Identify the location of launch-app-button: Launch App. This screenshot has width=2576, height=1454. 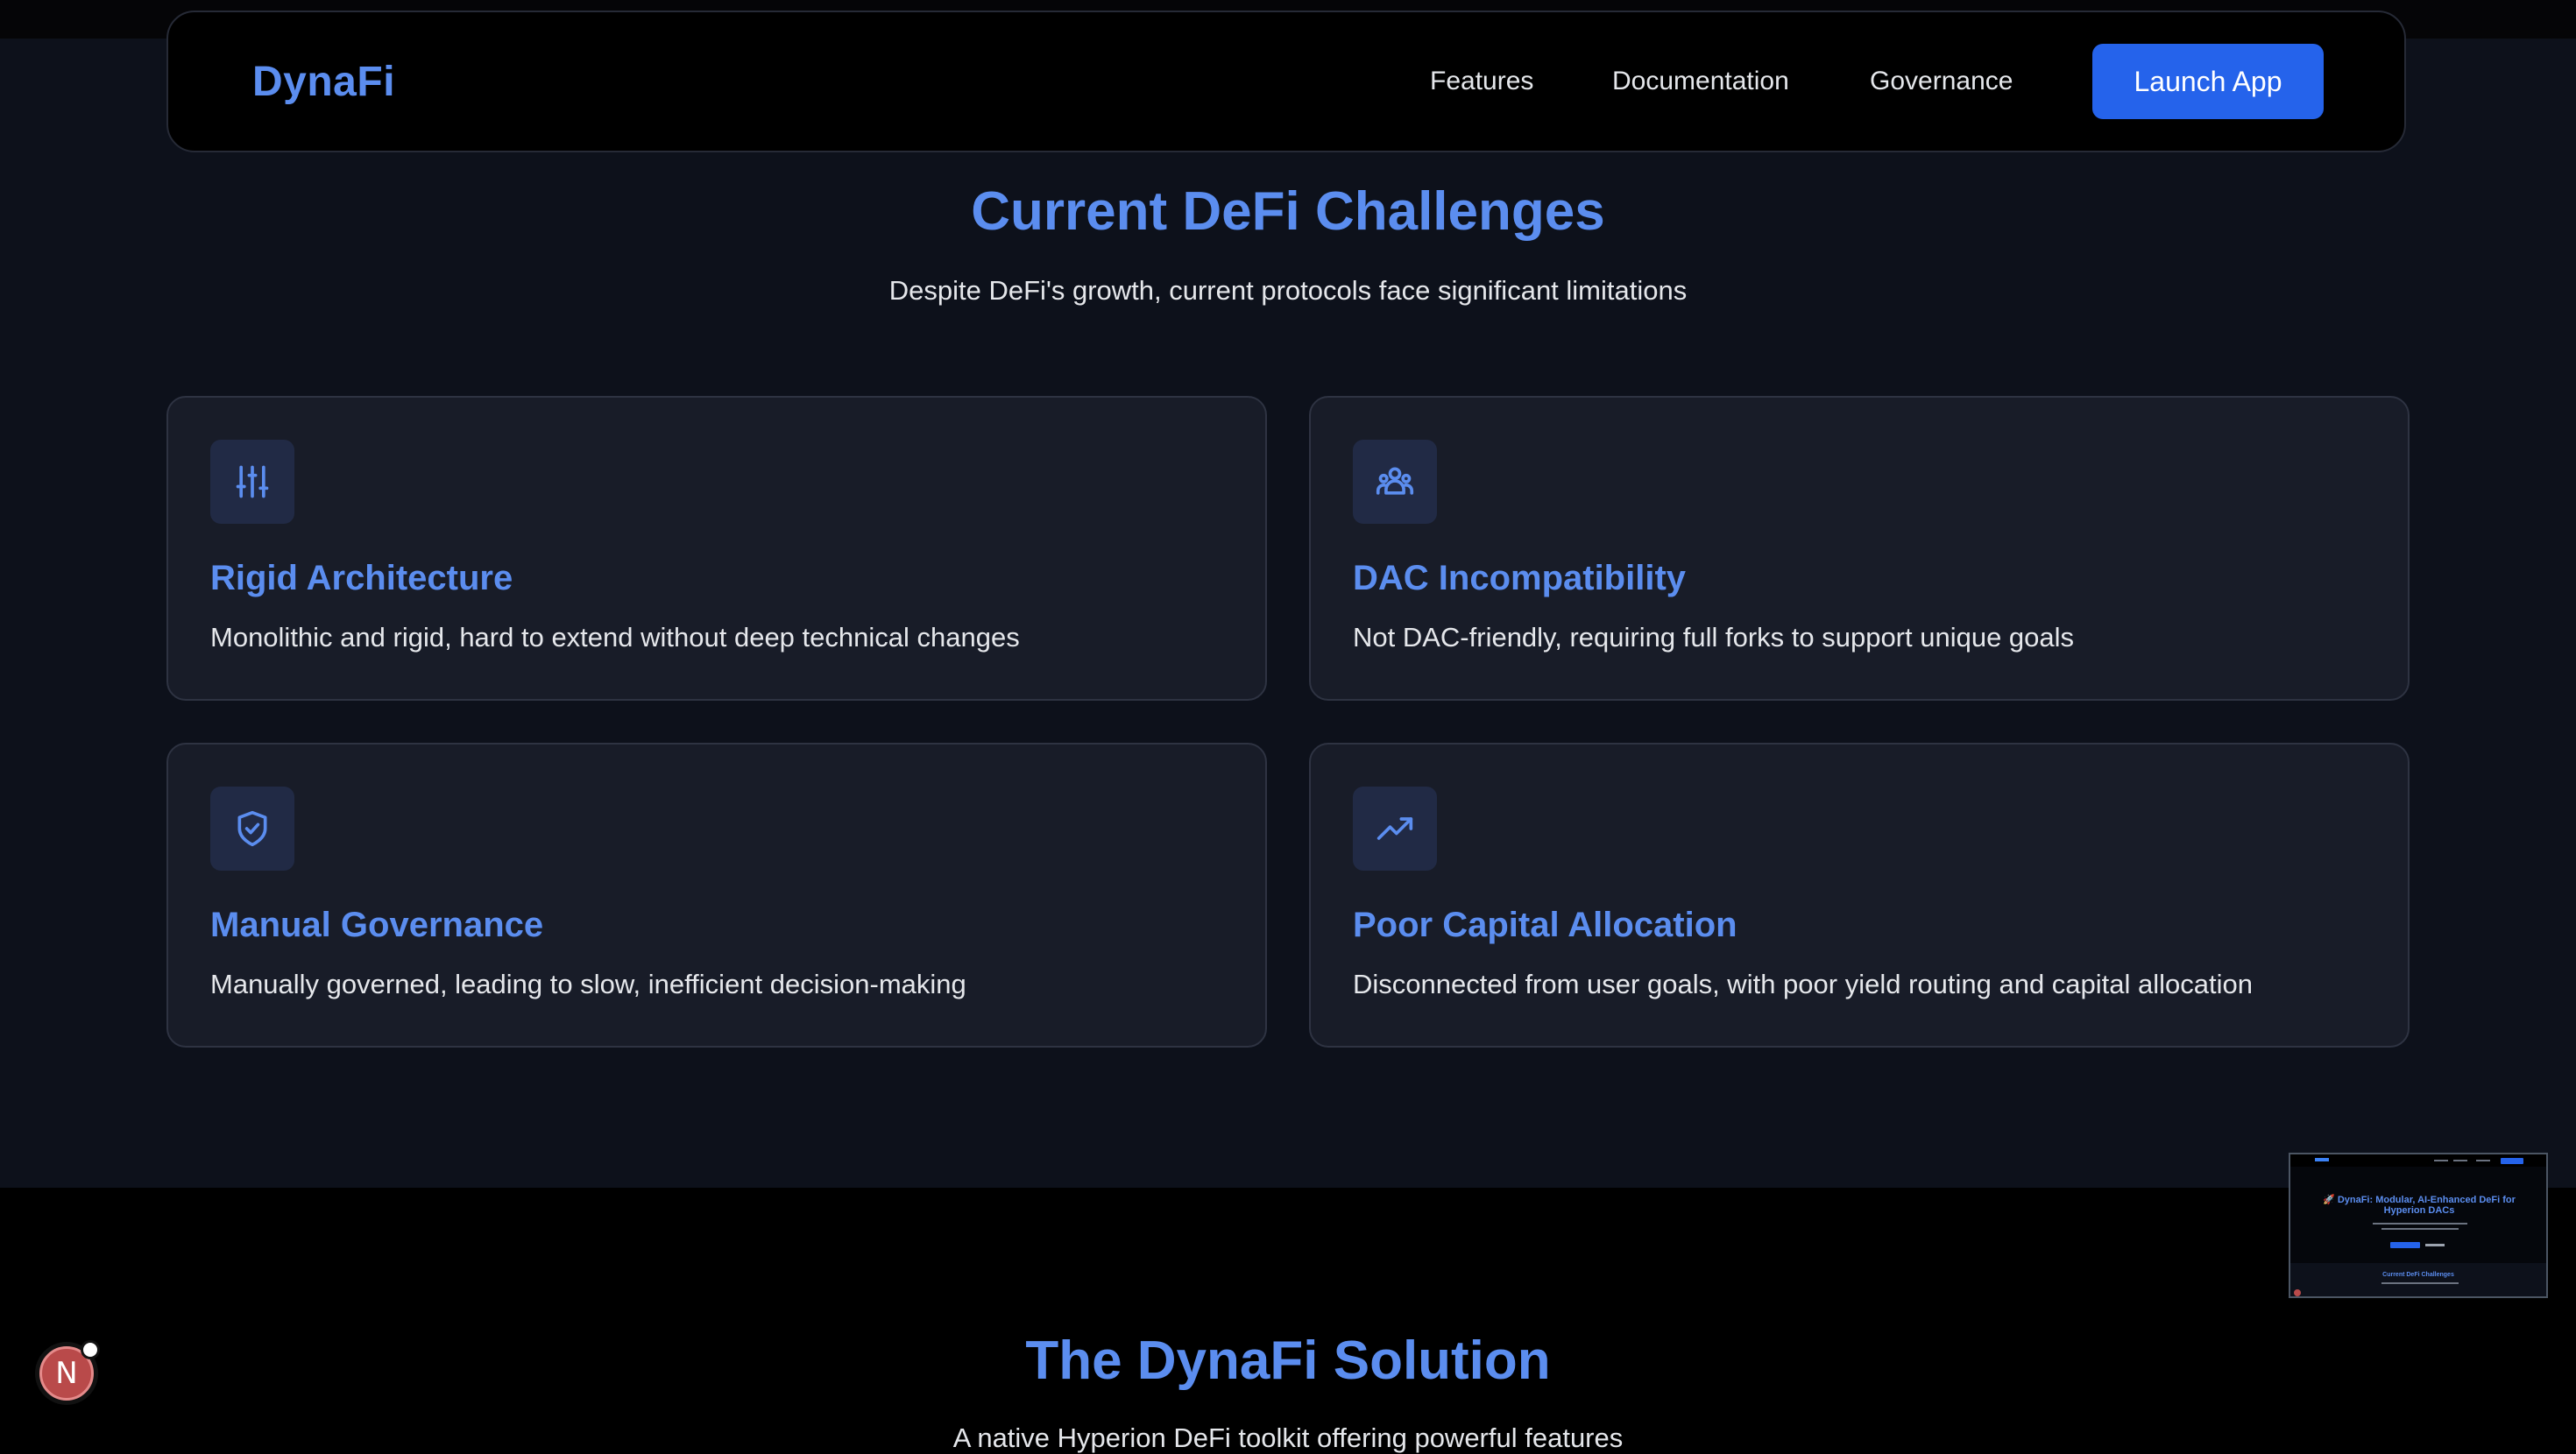
(2208, 81).